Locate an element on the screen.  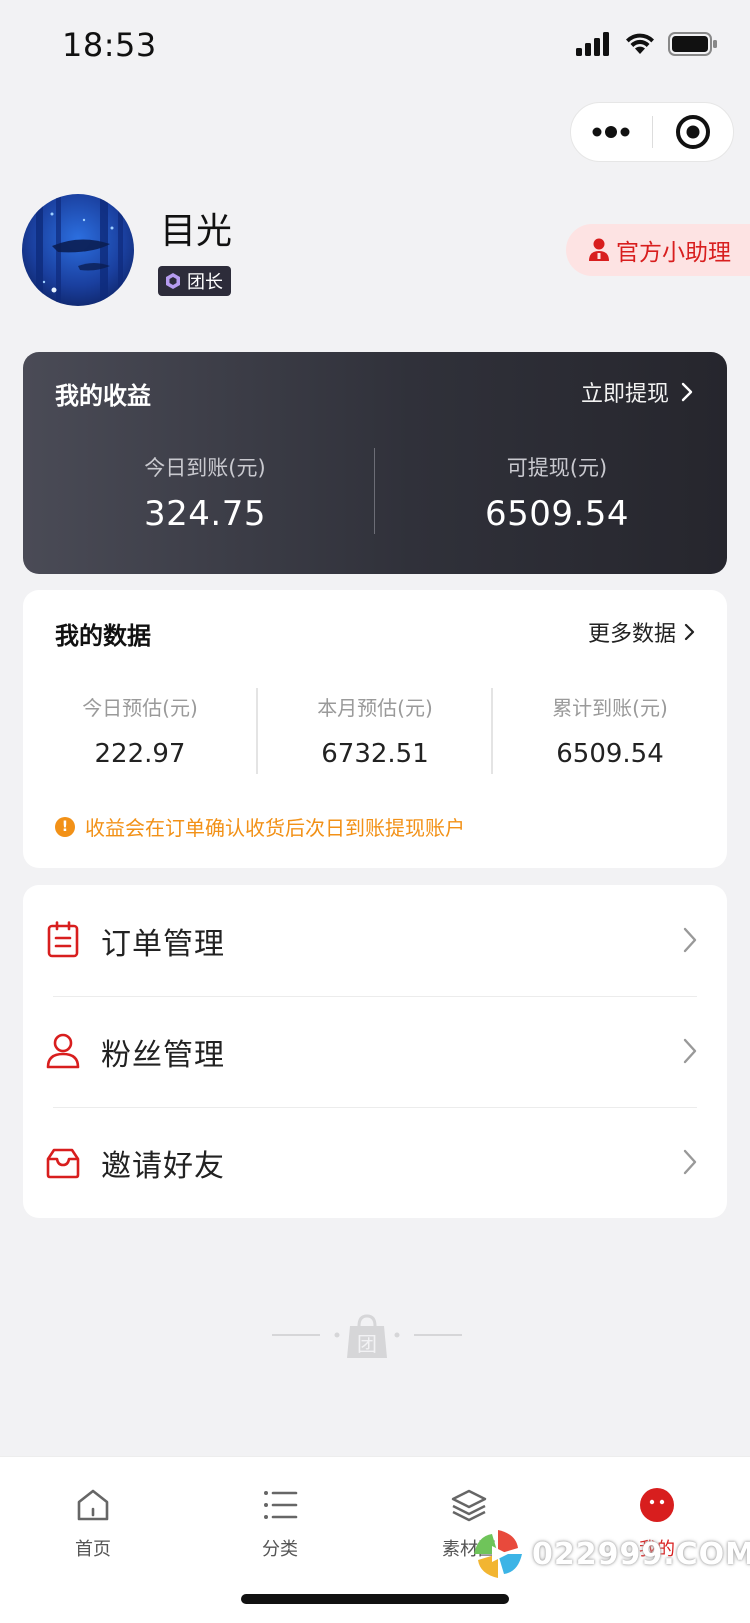
menu-item-order-management: 订单管理 is located at coordinates (375, 940).